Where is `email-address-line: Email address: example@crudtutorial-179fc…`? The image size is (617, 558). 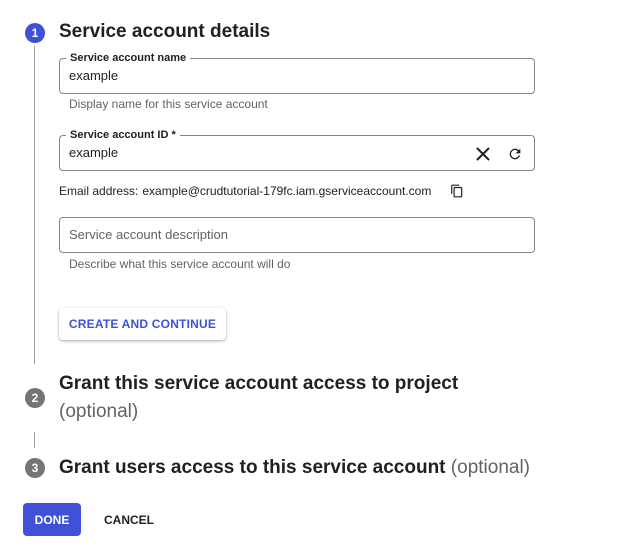
email-address-line: Email address: example@crudtutorial-179fc… is located at coordinates (245, 191).